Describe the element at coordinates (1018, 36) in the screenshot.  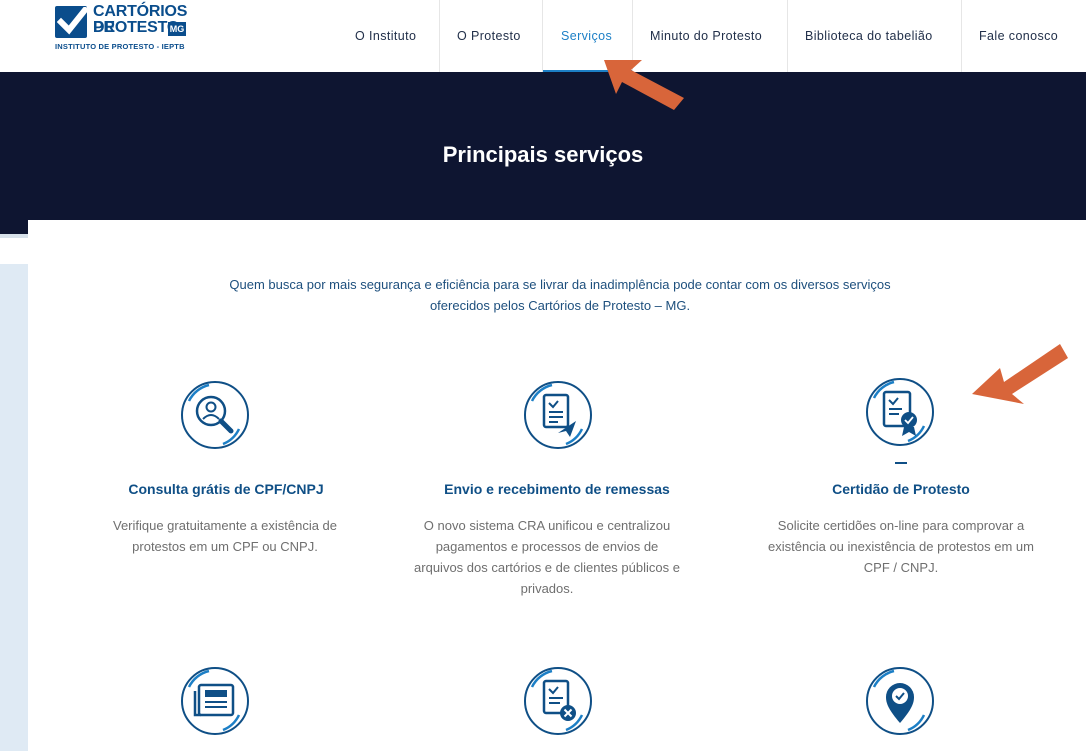
I see `nav-item-fale-conosco: Fale conosco` at that location.